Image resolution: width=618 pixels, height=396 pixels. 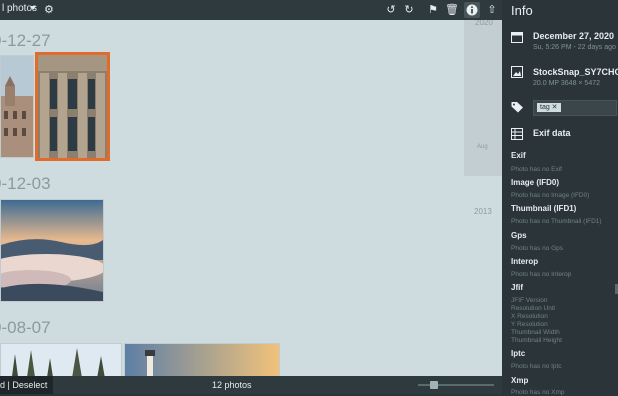 What do you see at coordinates (529, 300) in the screenshot?
I see `jfif-field: JFIF Version` at bounding box center [529, 300].